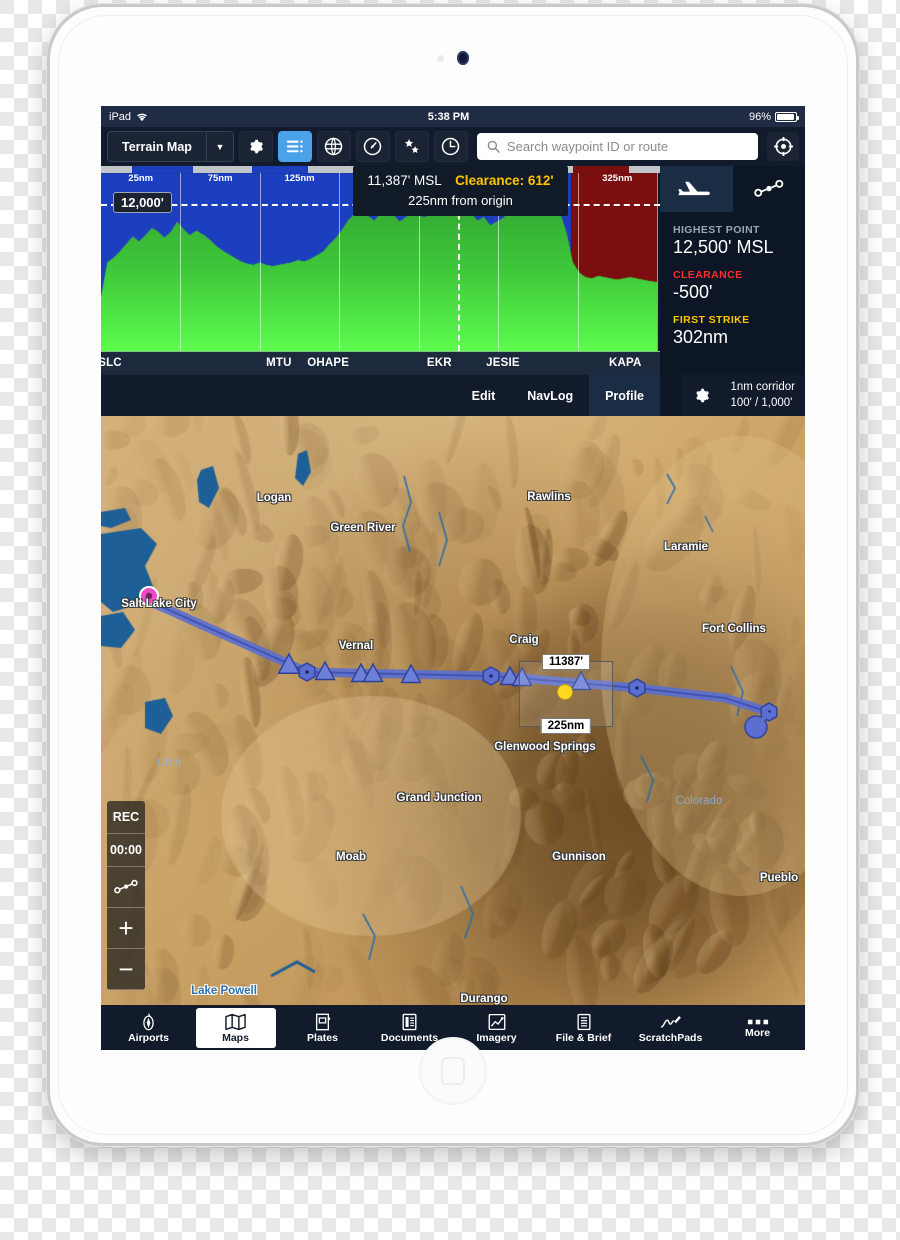 Image resolution: width=900 pixels, height=1240 pixels. I want to click on ellipsis-icon, so click(758, 1022).